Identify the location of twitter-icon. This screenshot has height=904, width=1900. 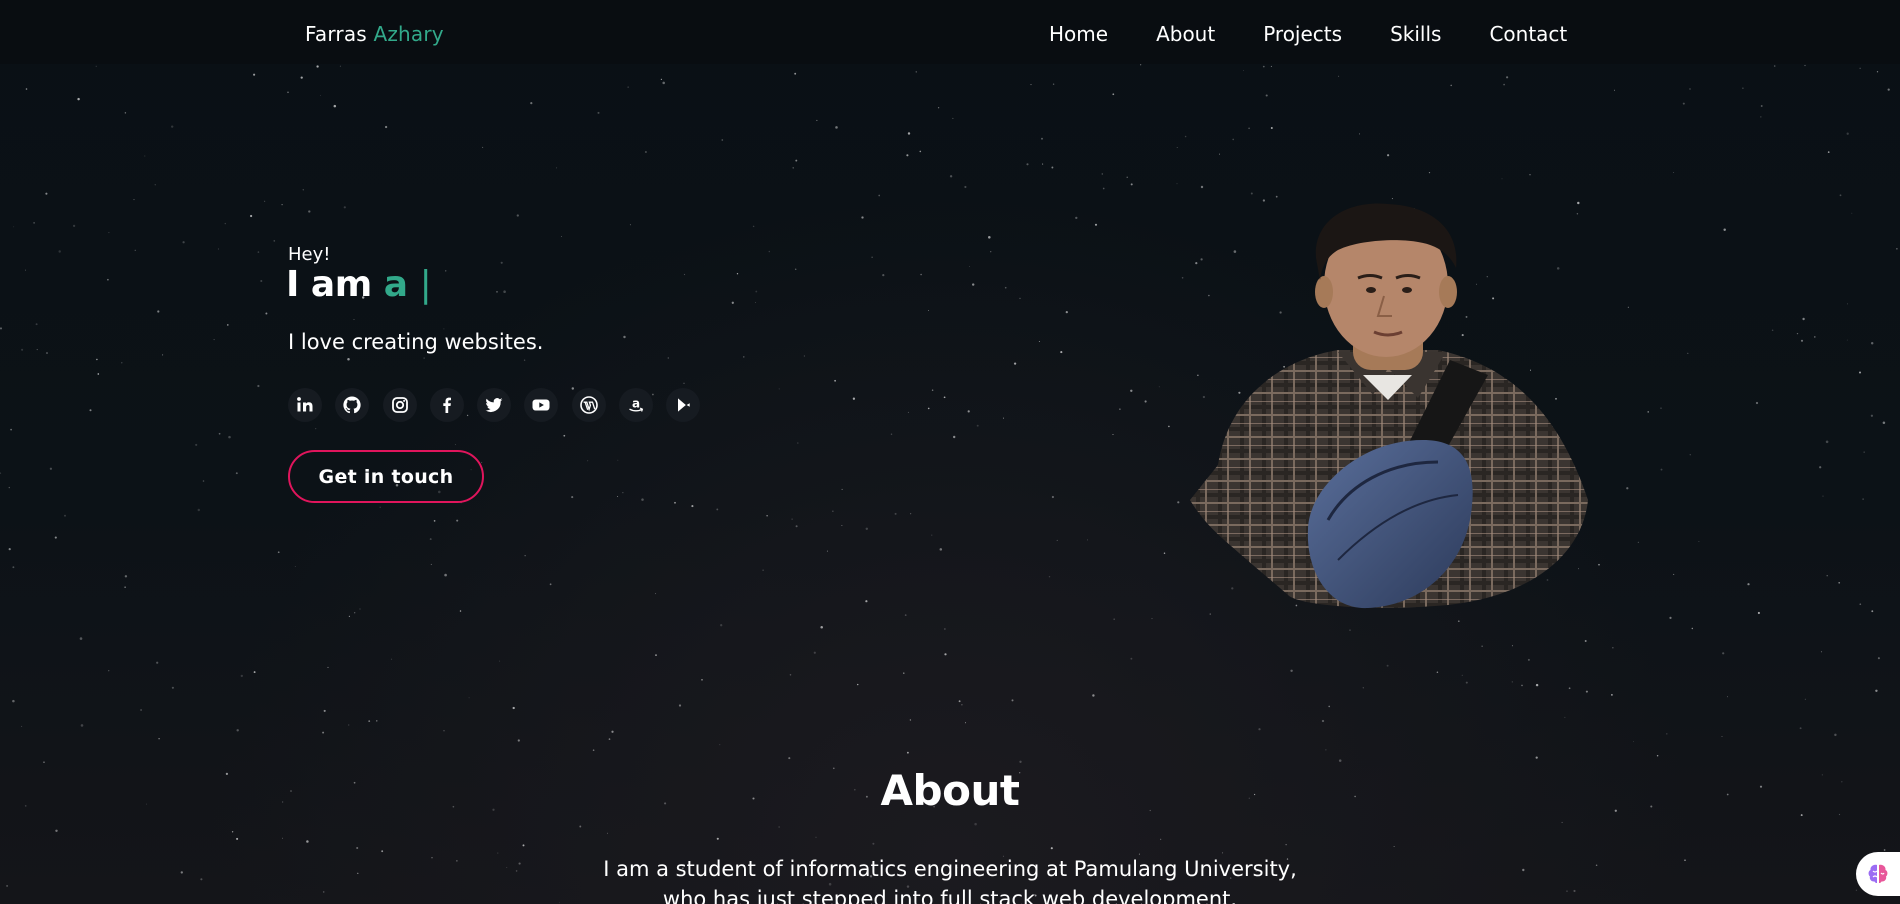
(494, 405).